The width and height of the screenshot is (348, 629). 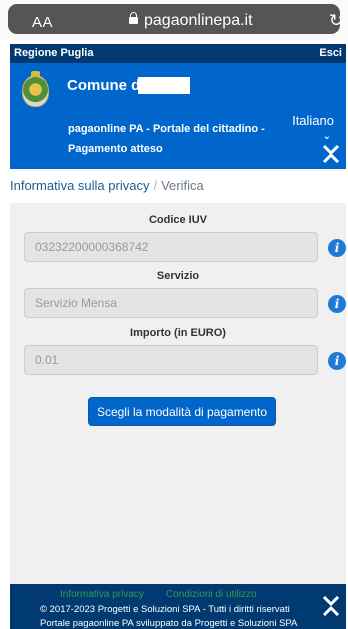 What do you see at coordinates (331, 606) in the screenshot?
I see `scroll-toggle-icon` at bounding box center [331, 606].